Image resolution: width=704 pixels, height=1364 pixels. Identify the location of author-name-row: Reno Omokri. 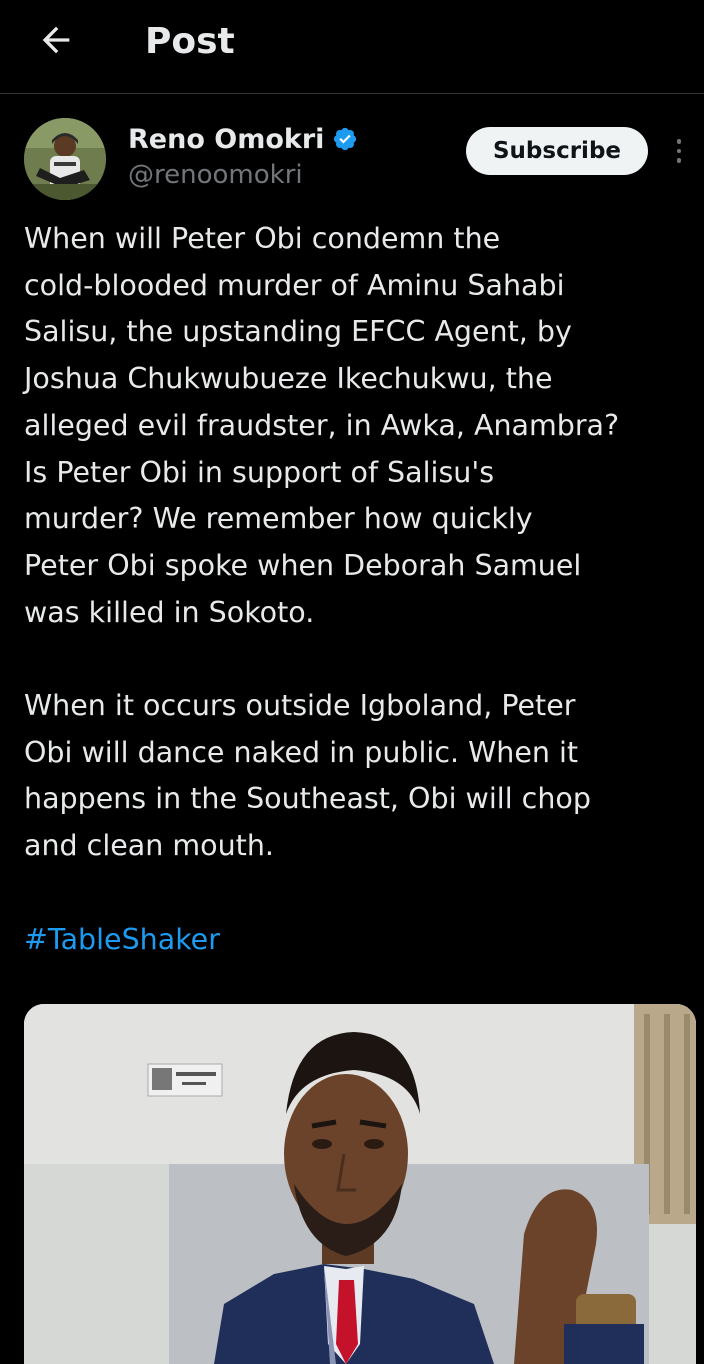
(243, 139).